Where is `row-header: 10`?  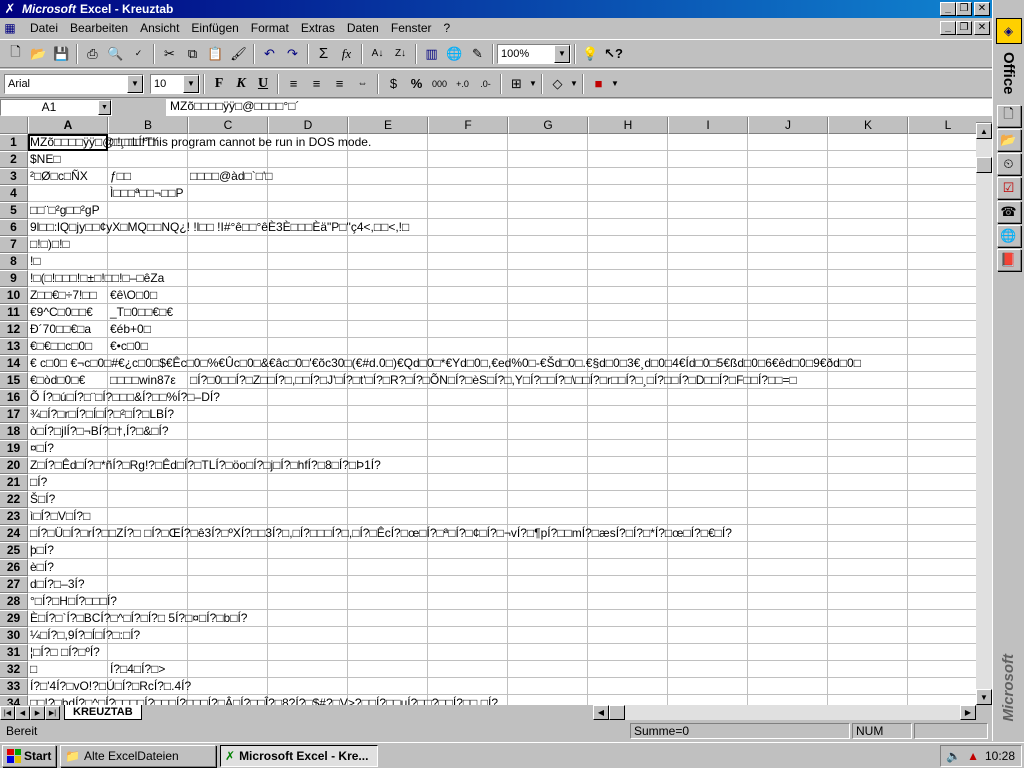
row-header: 10 is located at coordinates (14, 295).